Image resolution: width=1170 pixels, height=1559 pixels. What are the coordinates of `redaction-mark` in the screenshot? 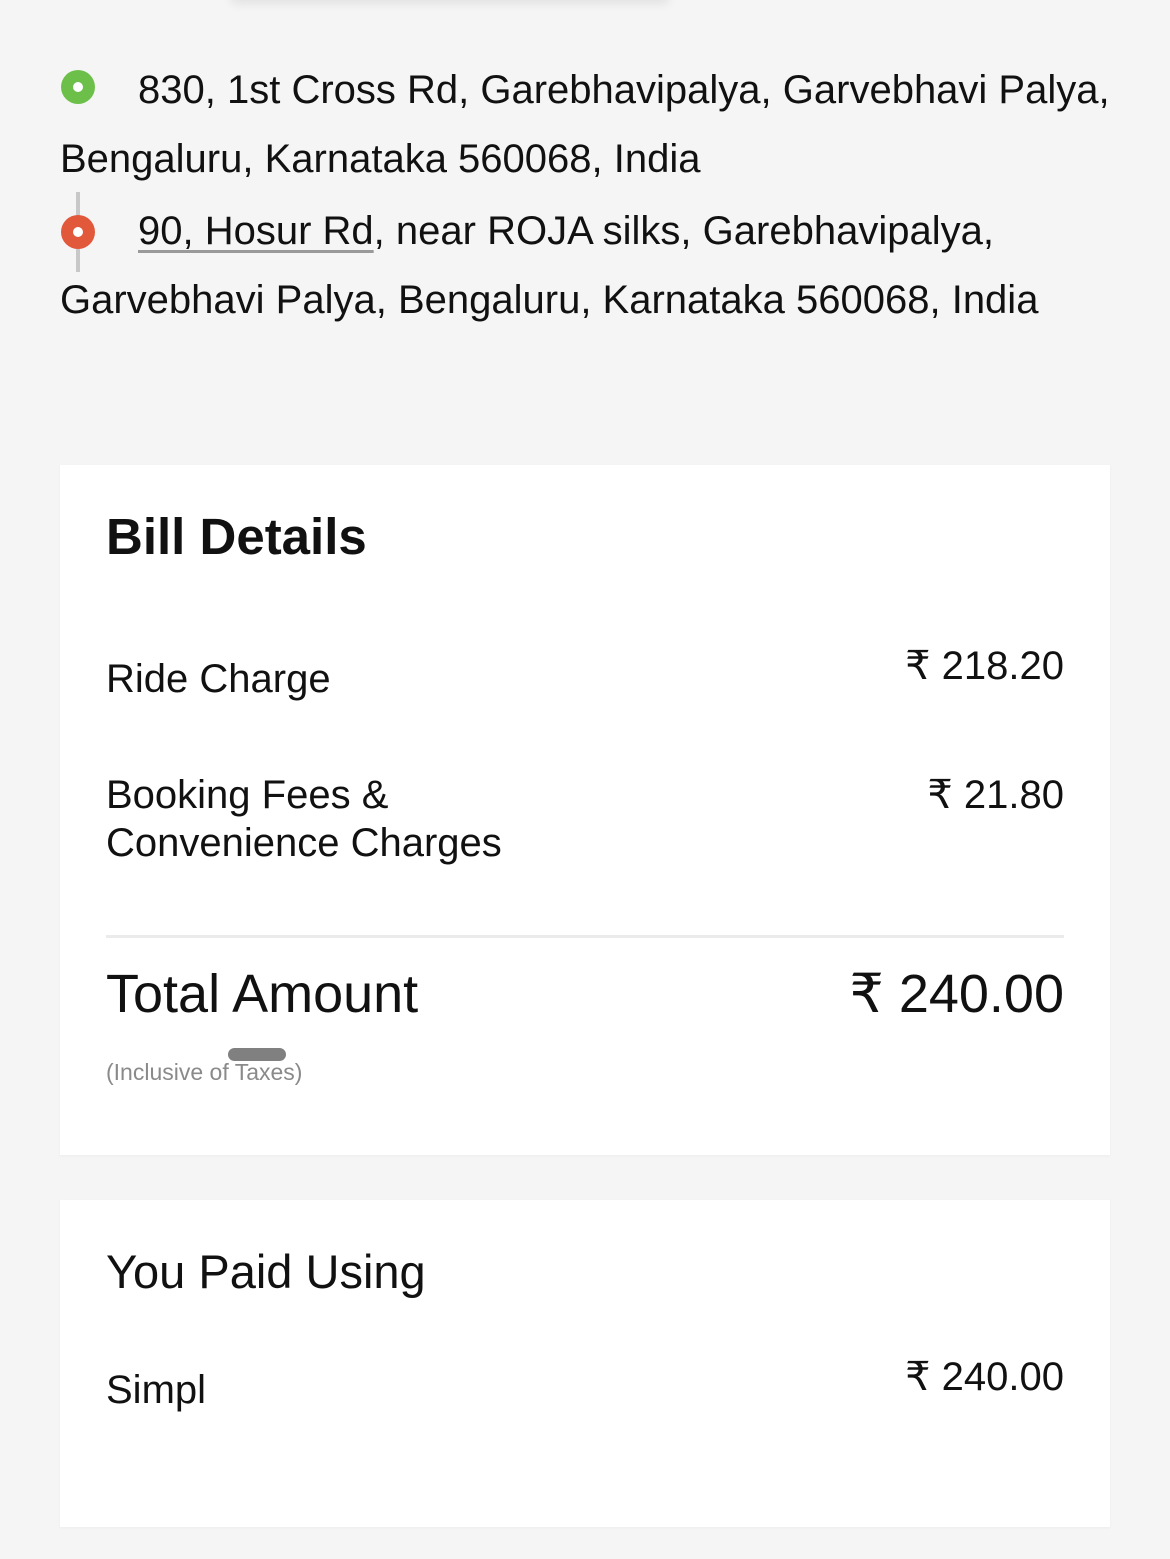 It's located at (257, 1054).